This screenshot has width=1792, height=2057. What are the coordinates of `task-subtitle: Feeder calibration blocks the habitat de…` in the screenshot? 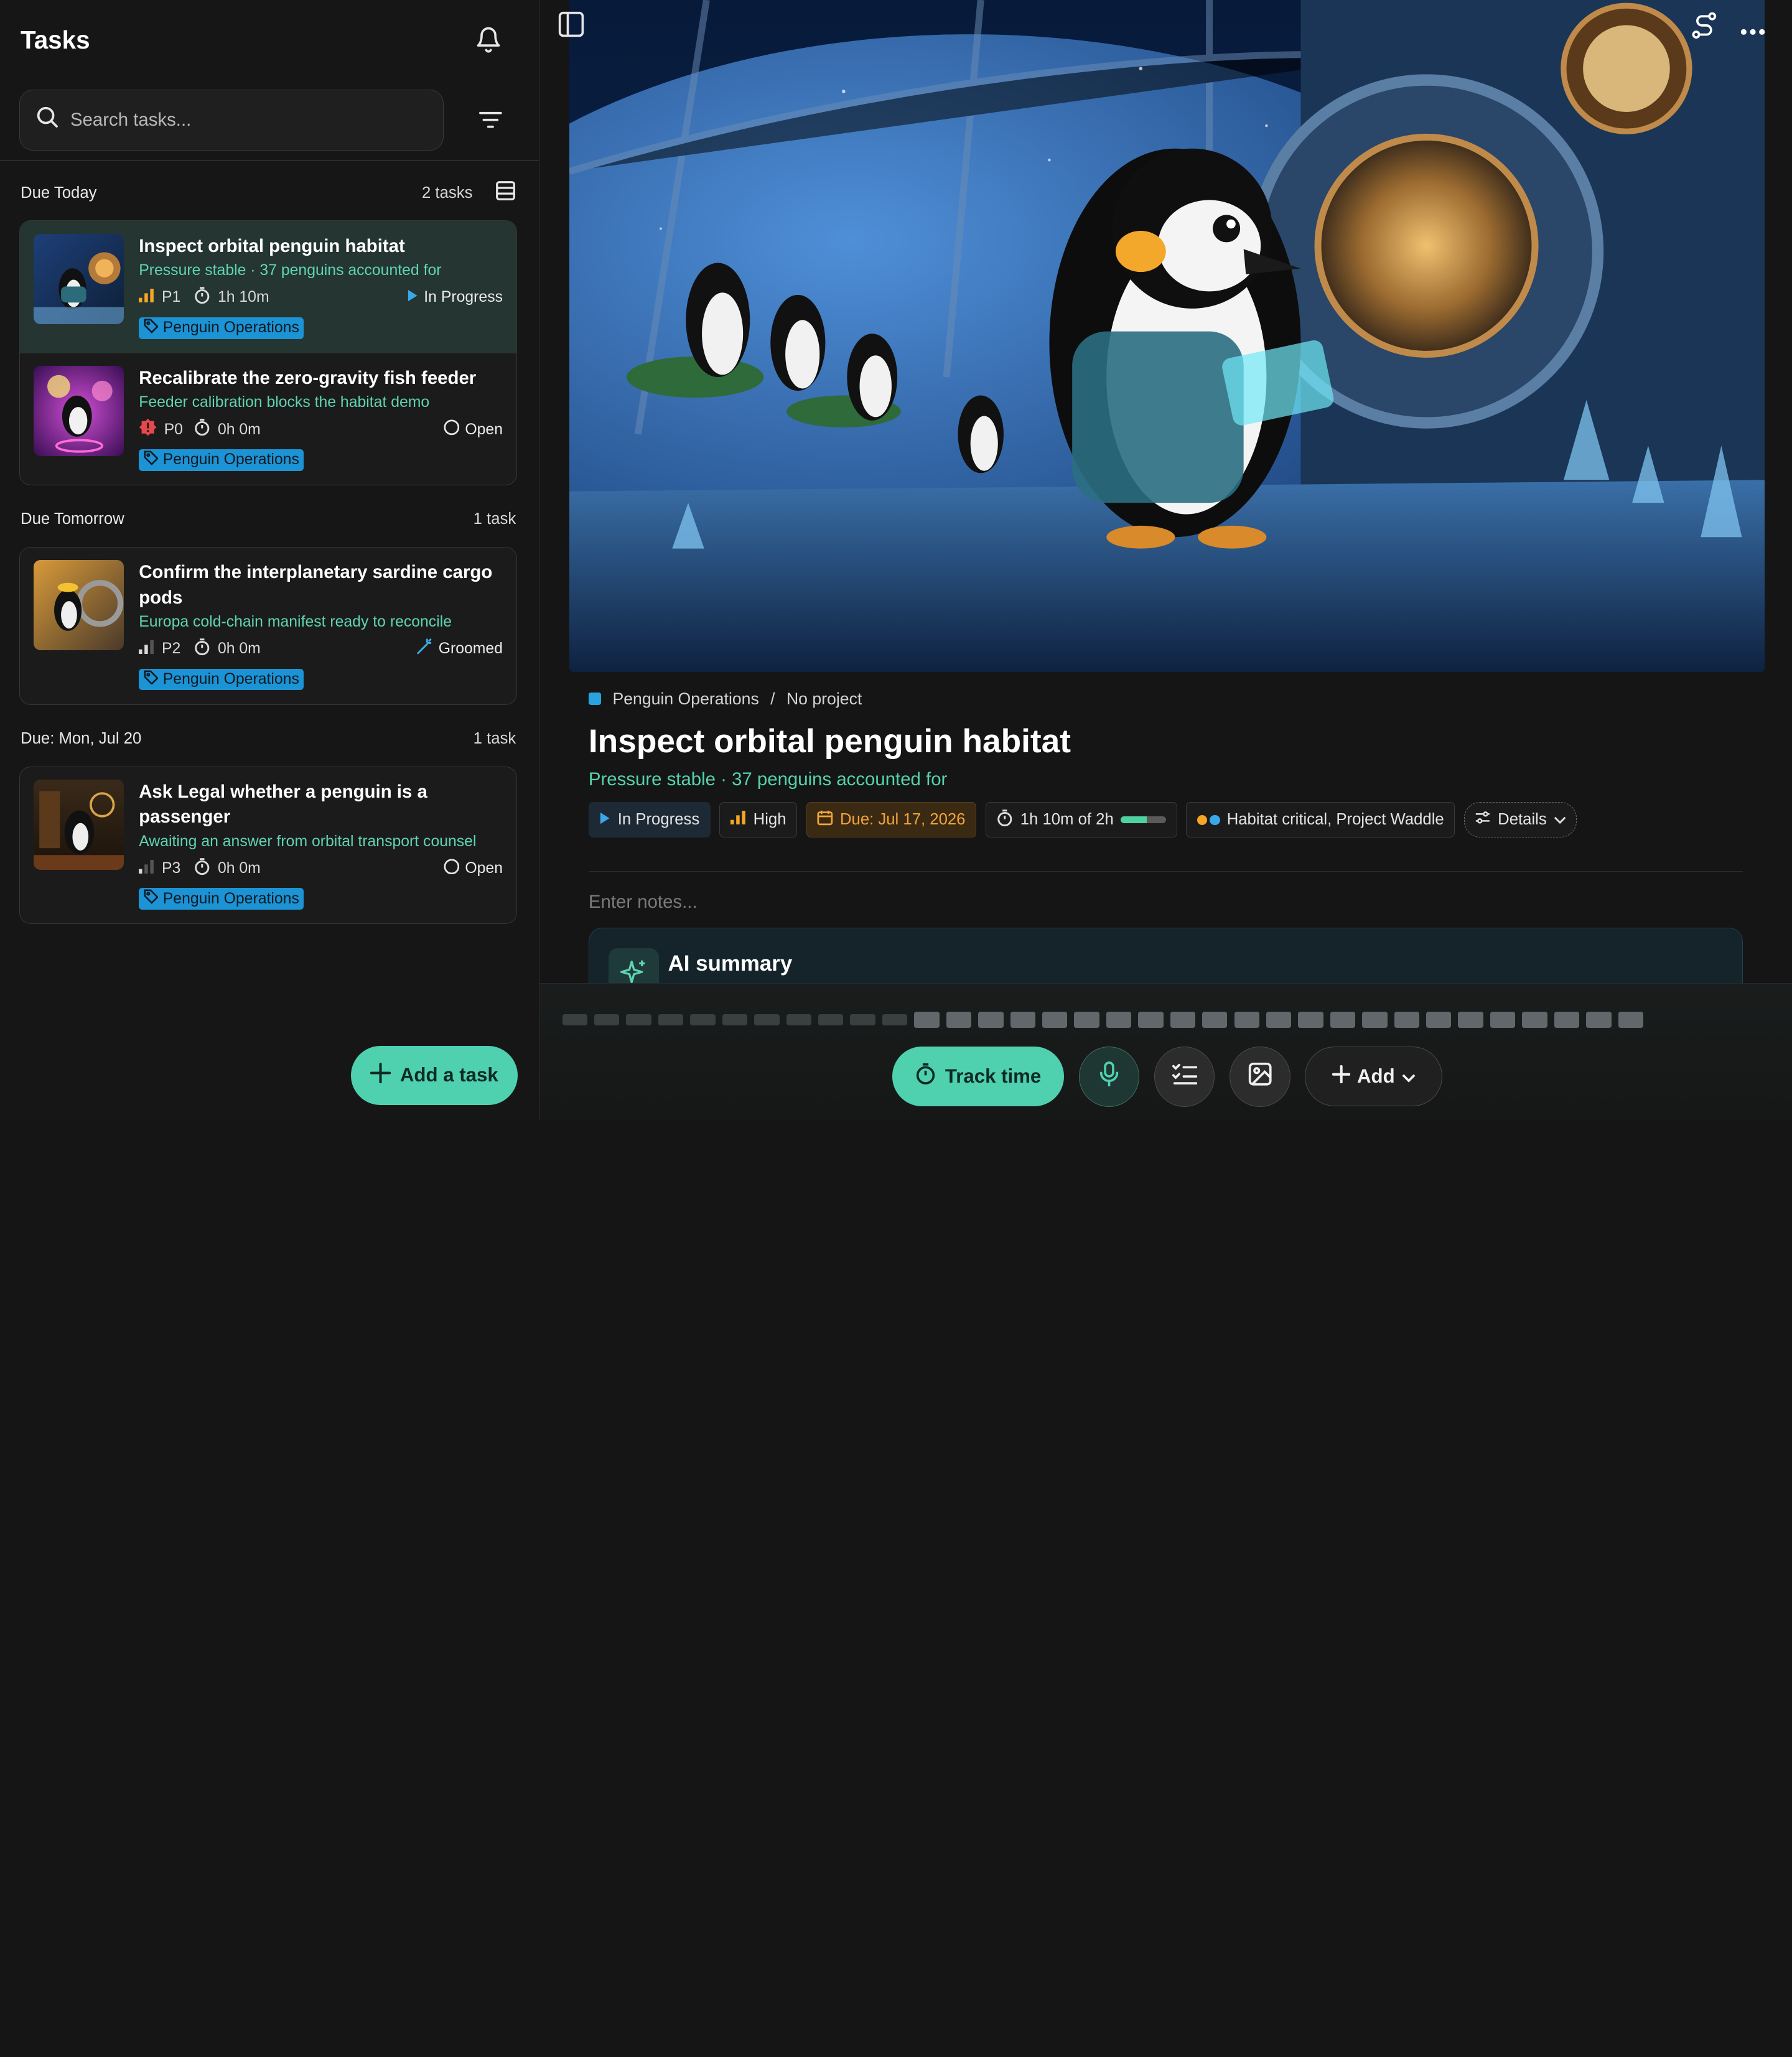 It's located at (284, 402).